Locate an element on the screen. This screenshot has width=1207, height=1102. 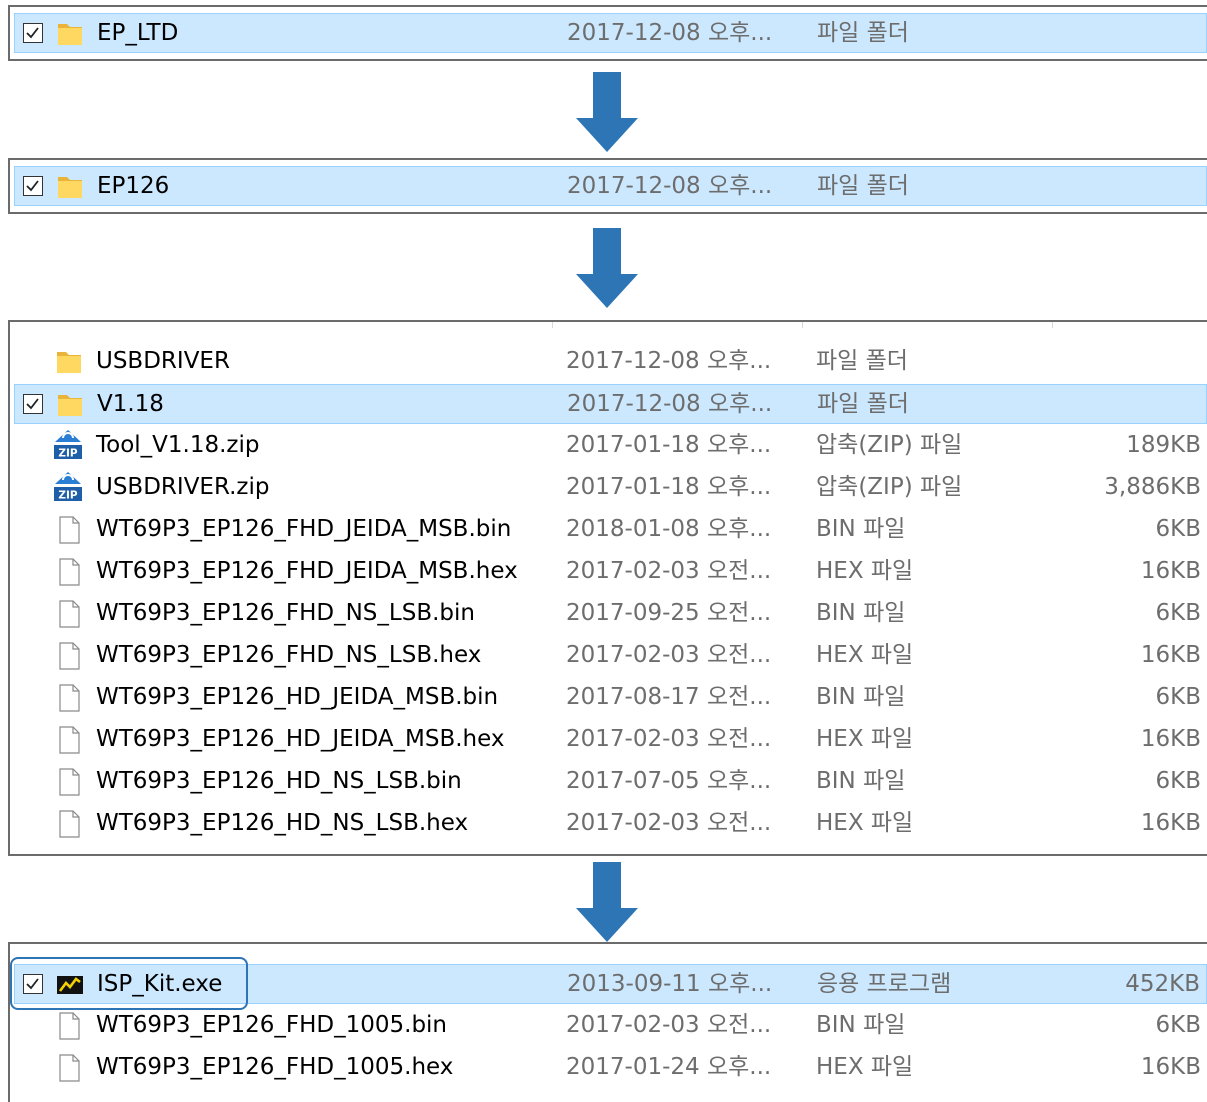
file-name: WT69P3_EP126_FHD_NS_LSB.hex is located at coordinates (289, 655).